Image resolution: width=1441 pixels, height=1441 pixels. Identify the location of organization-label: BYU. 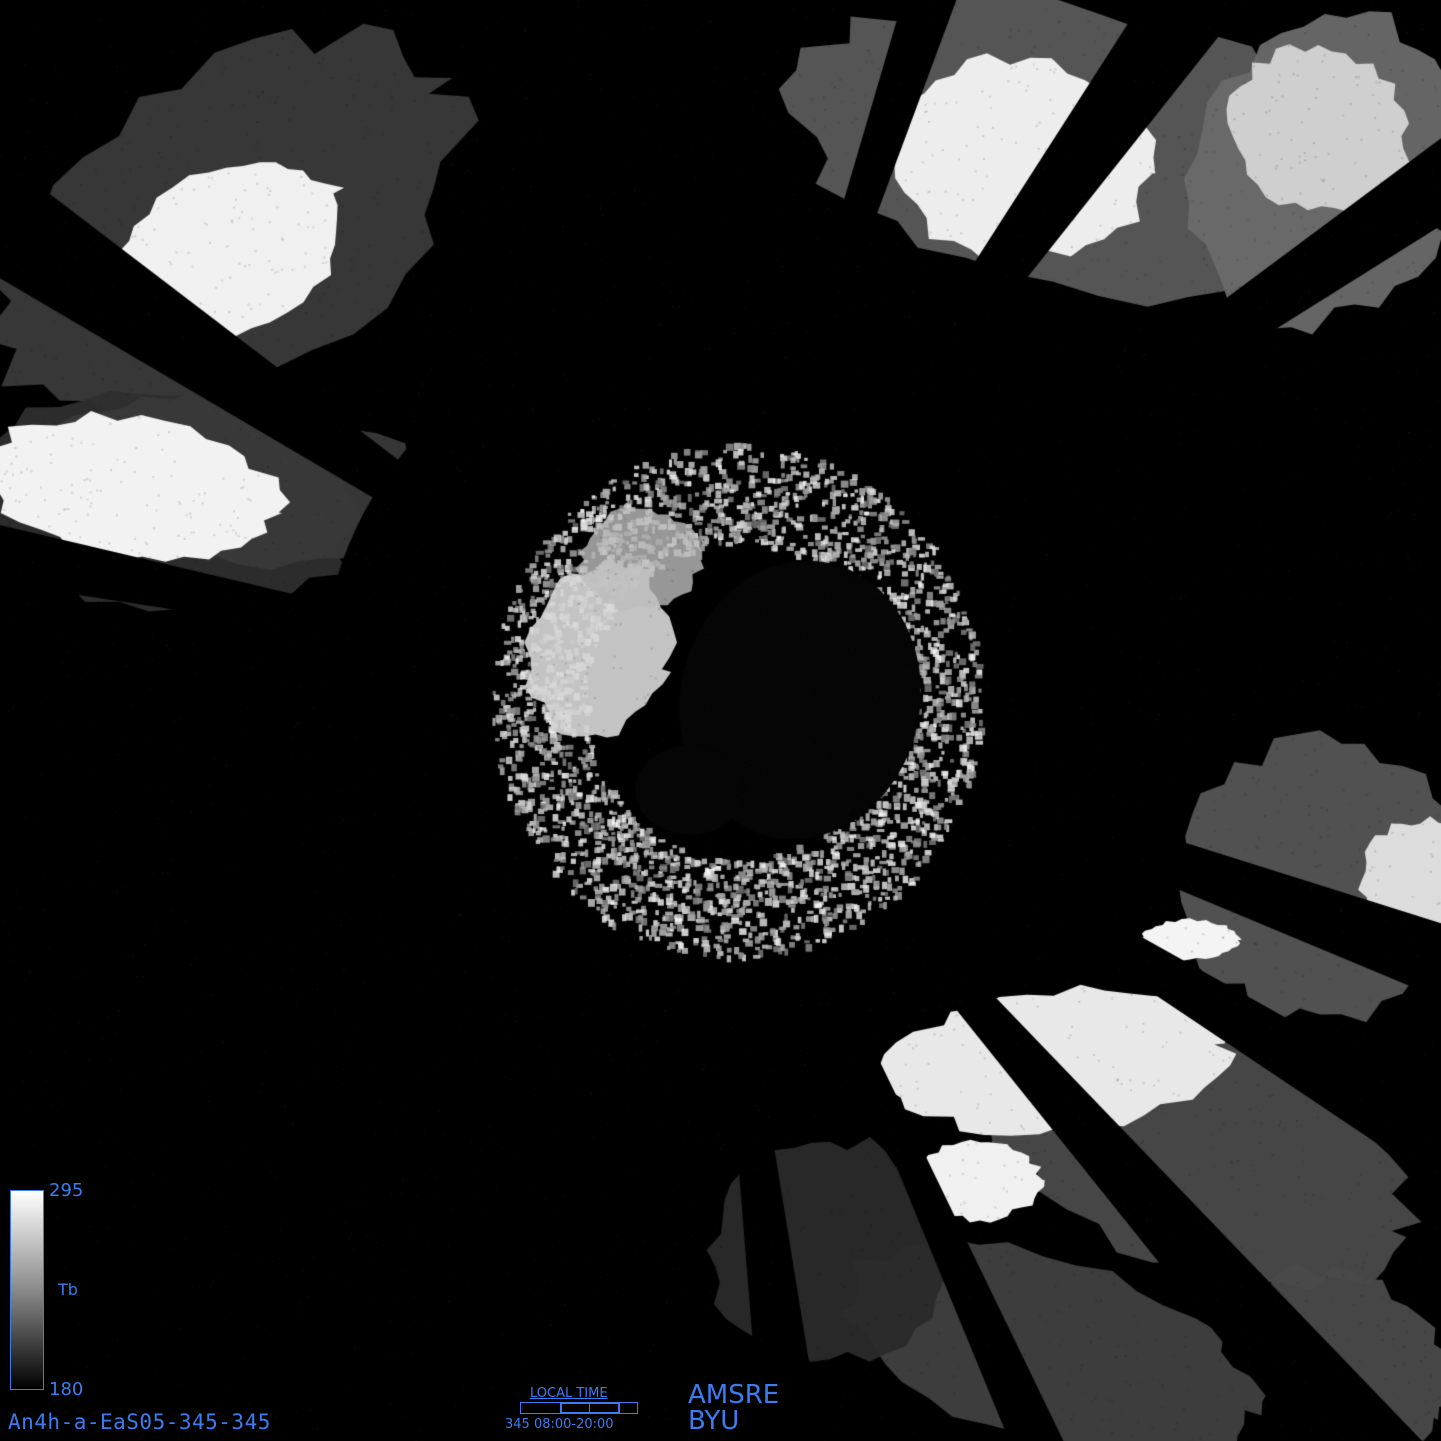
(714, 1421).